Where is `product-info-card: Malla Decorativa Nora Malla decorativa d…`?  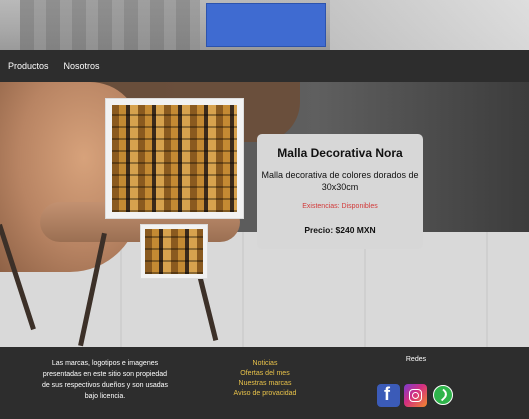
product-info-card: Malla Decorativa Nora Malla decorativa d… is located at coordinates (340, 191).